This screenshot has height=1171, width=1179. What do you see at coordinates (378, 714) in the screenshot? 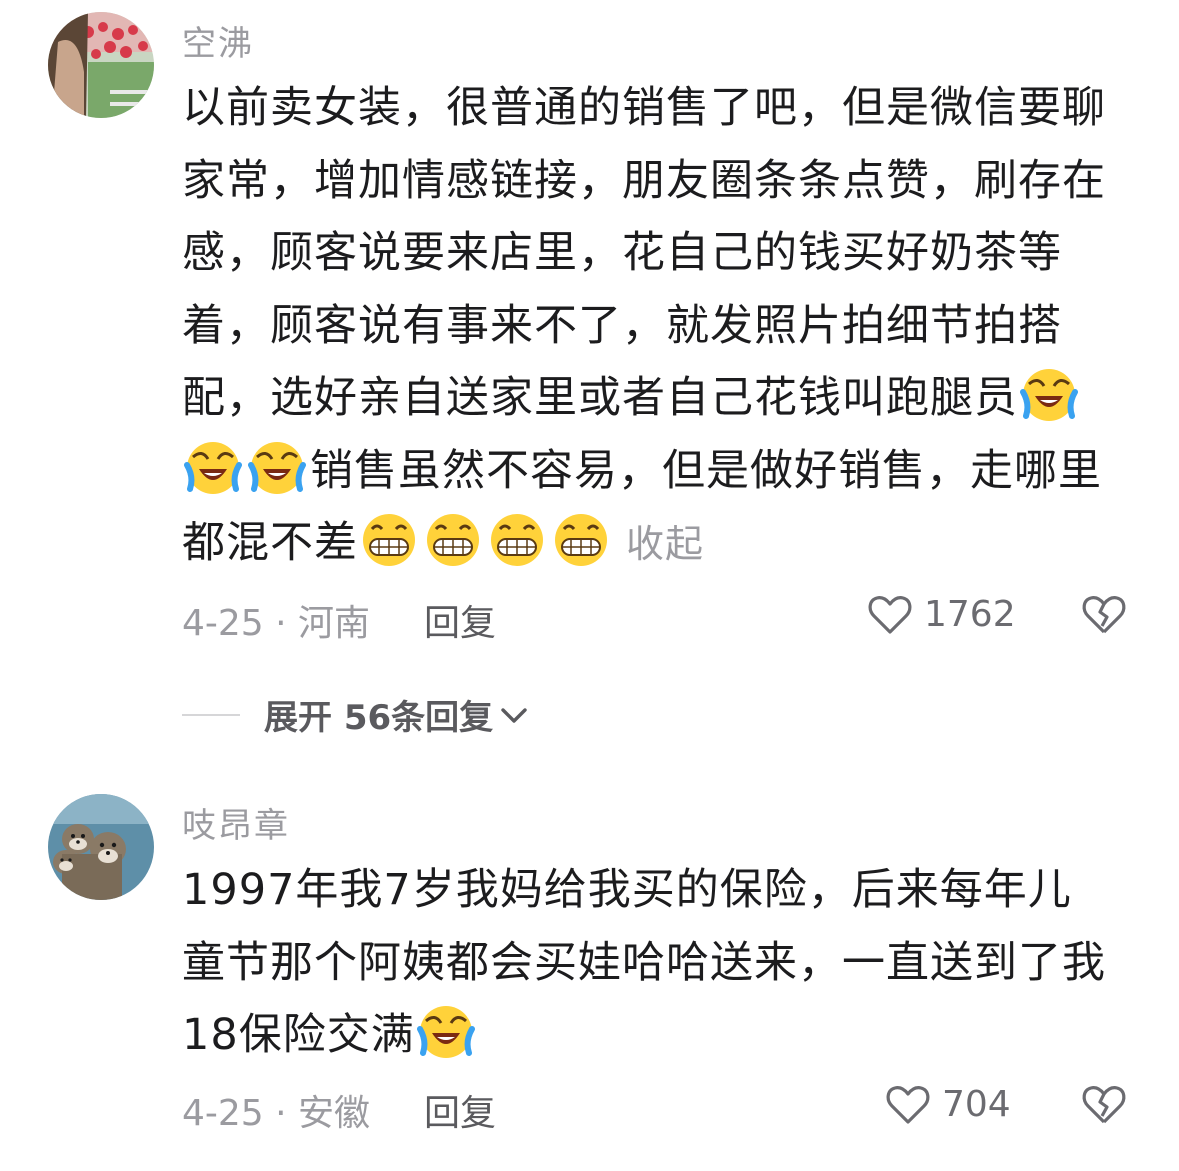
I see `expand-replies-button: 展开 56条回复` at bounding box center [378, 714].